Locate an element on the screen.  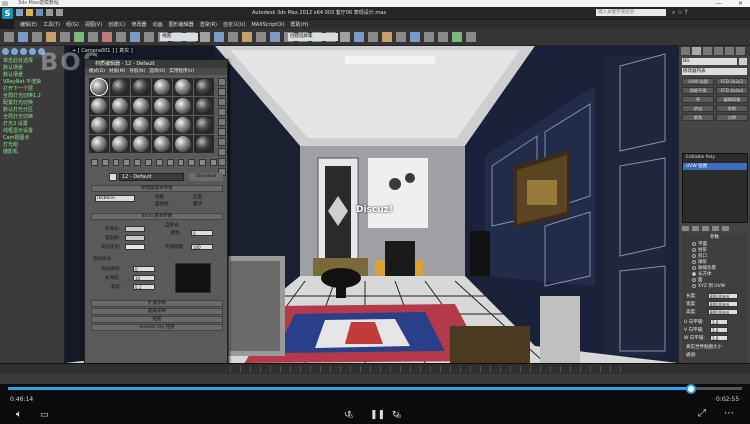
menu-item: 自定义(U) is located at coordinates (234, 24).